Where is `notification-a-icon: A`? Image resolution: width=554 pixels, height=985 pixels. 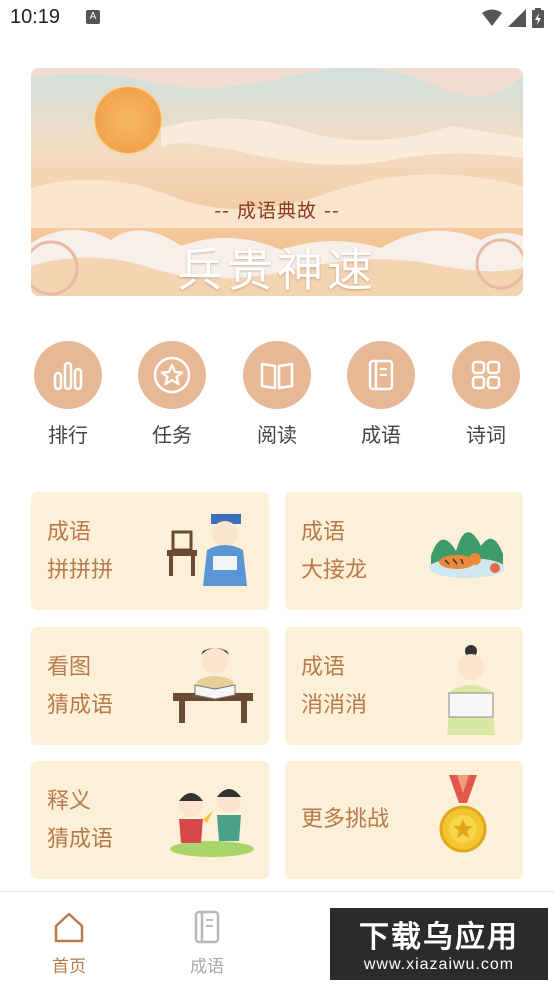
notification-a-icon: A is located at coordinates (93, 17).